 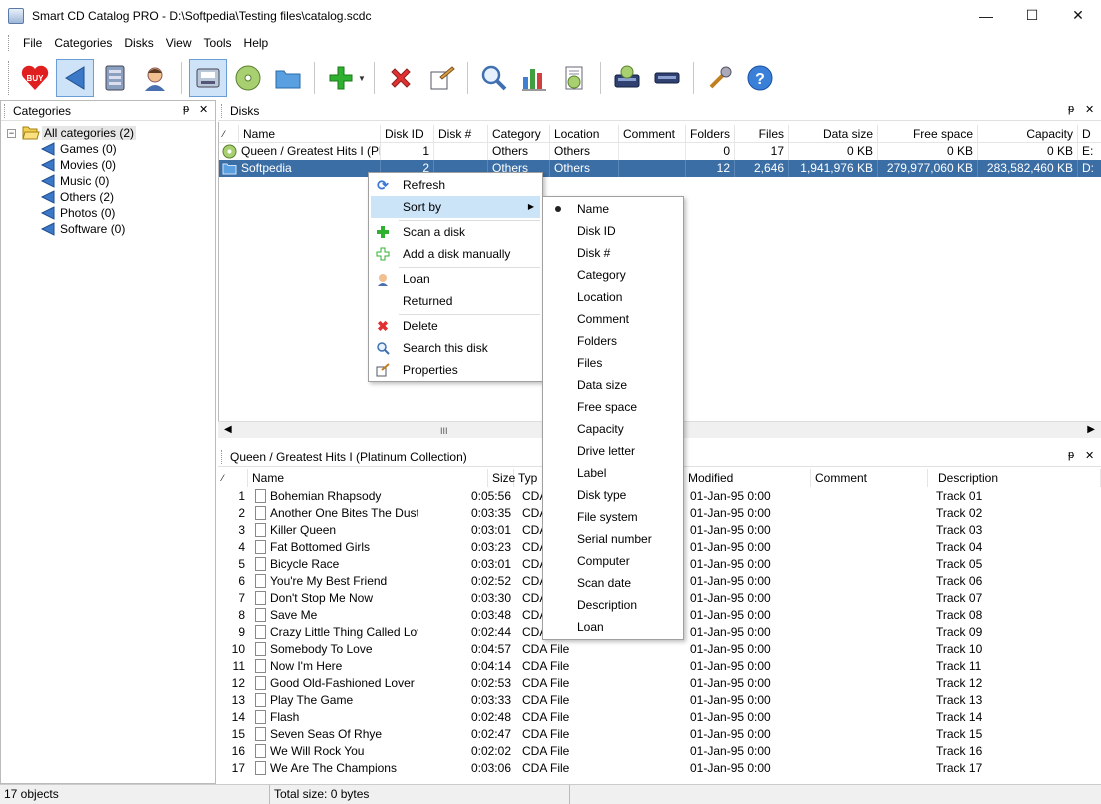 I want to click on tree-item-movies: Movies (0), so click(x=78, y=165).